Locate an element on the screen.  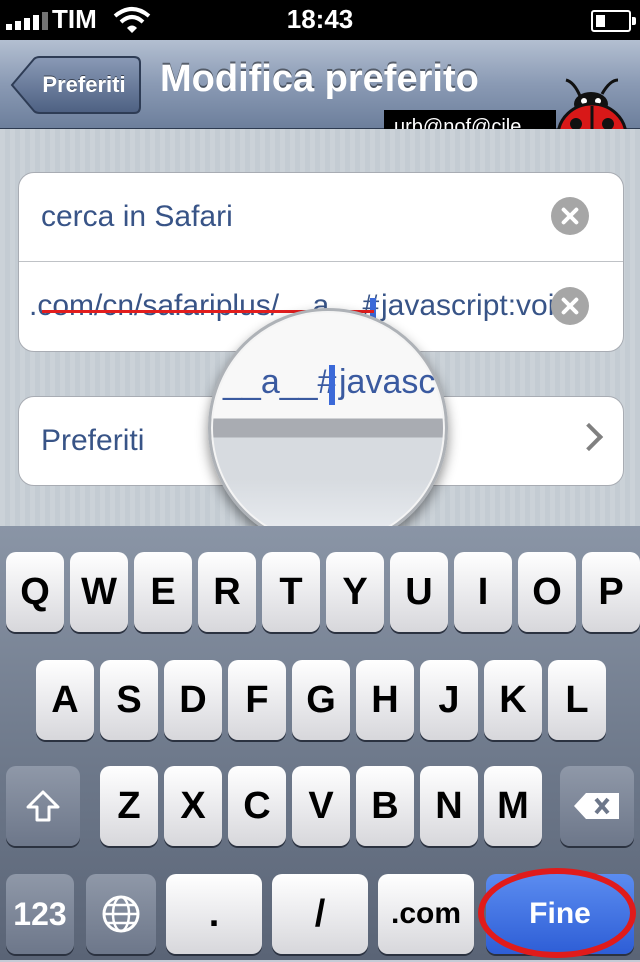
key-s: S is located at coordinates (129, 700).